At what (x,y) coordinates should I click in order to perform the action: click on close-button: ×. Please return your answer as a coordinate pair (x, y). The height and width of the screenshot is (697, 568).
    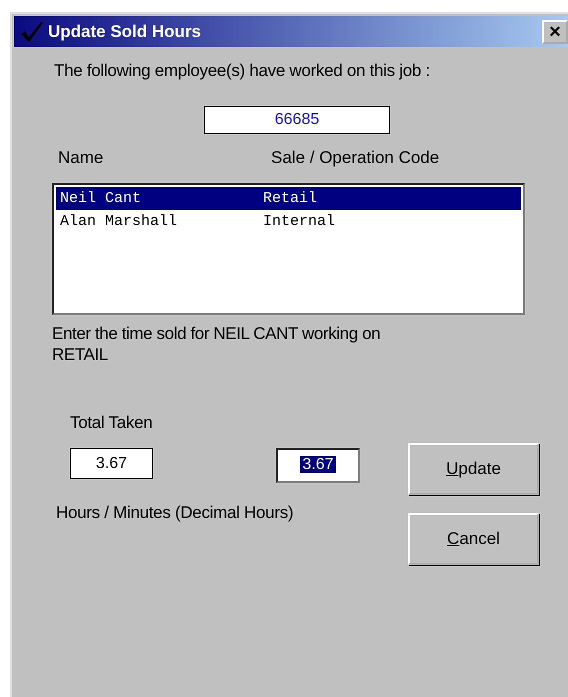
    Looking at the image, I should click on (555, 32).